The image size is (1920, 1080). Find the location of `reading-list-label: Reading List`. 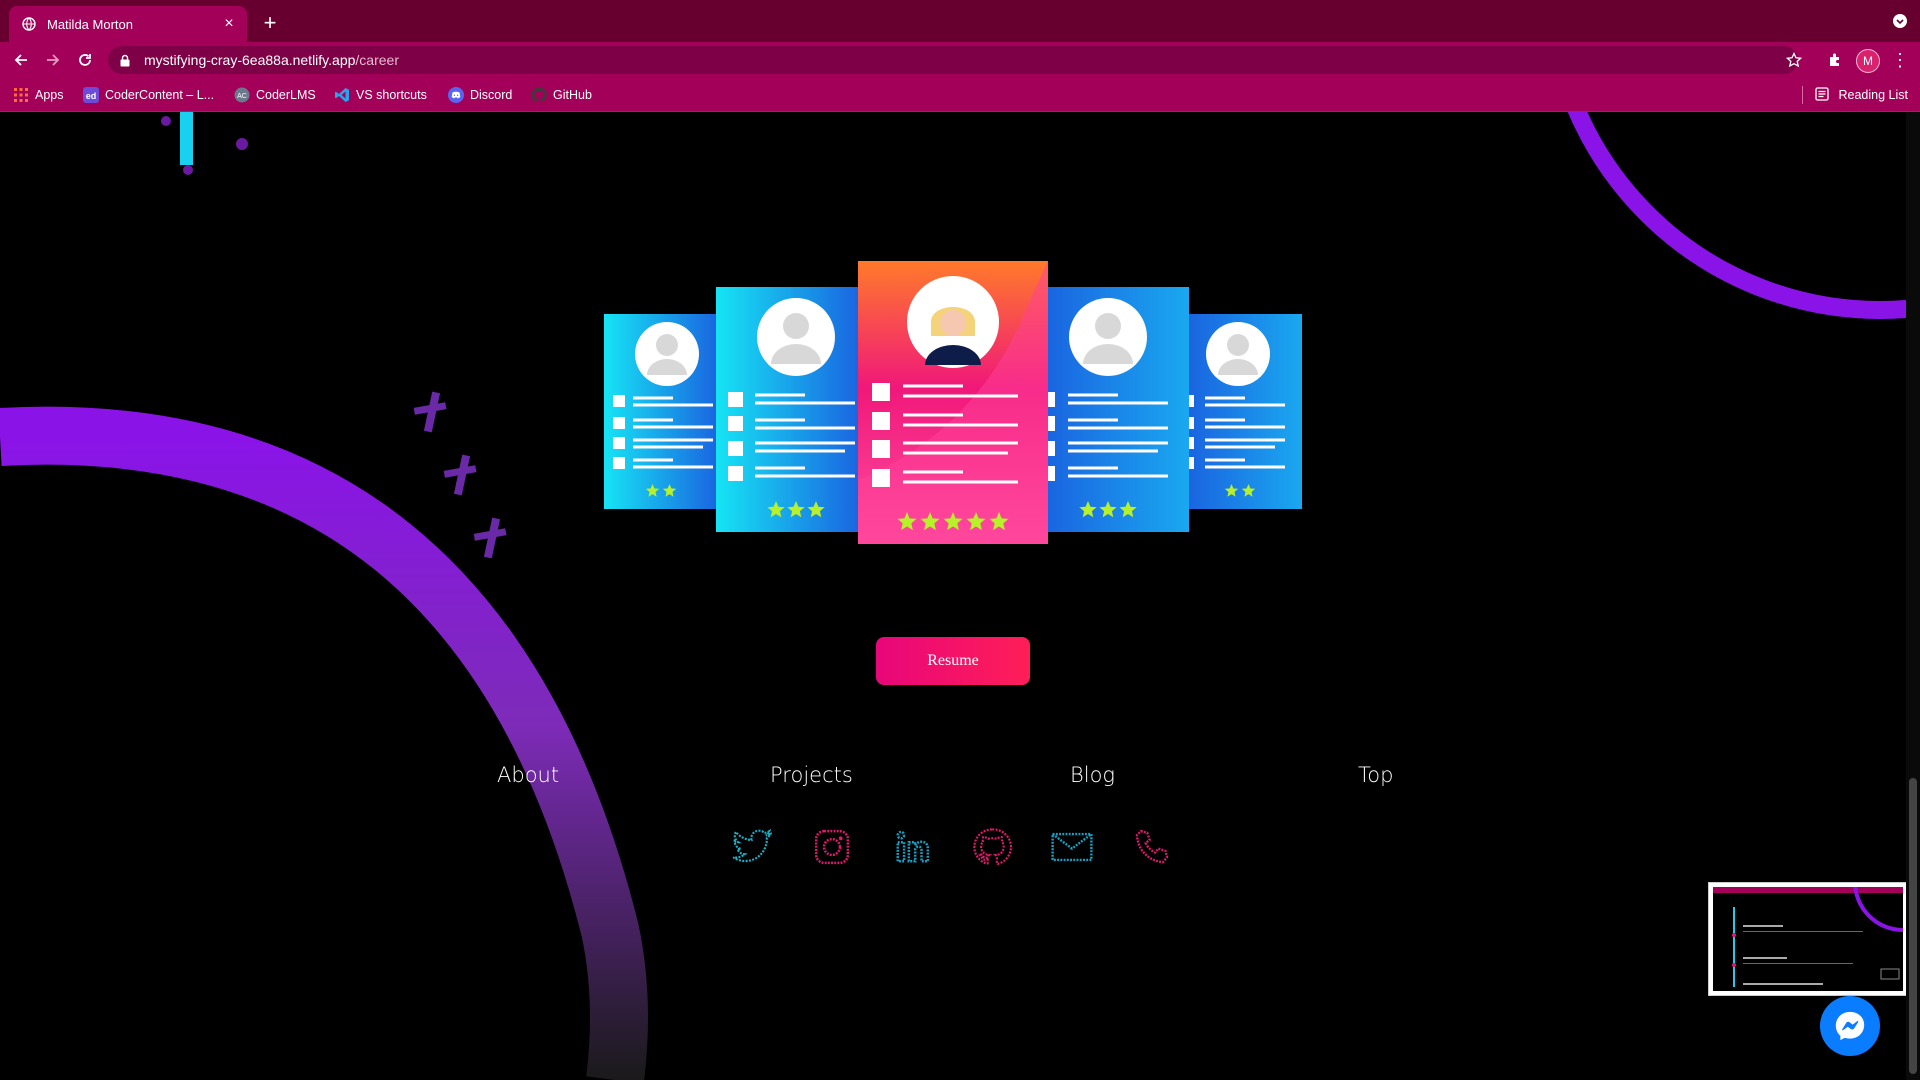

reading-list-label: Reading List is located at coordinates (1873, 95).